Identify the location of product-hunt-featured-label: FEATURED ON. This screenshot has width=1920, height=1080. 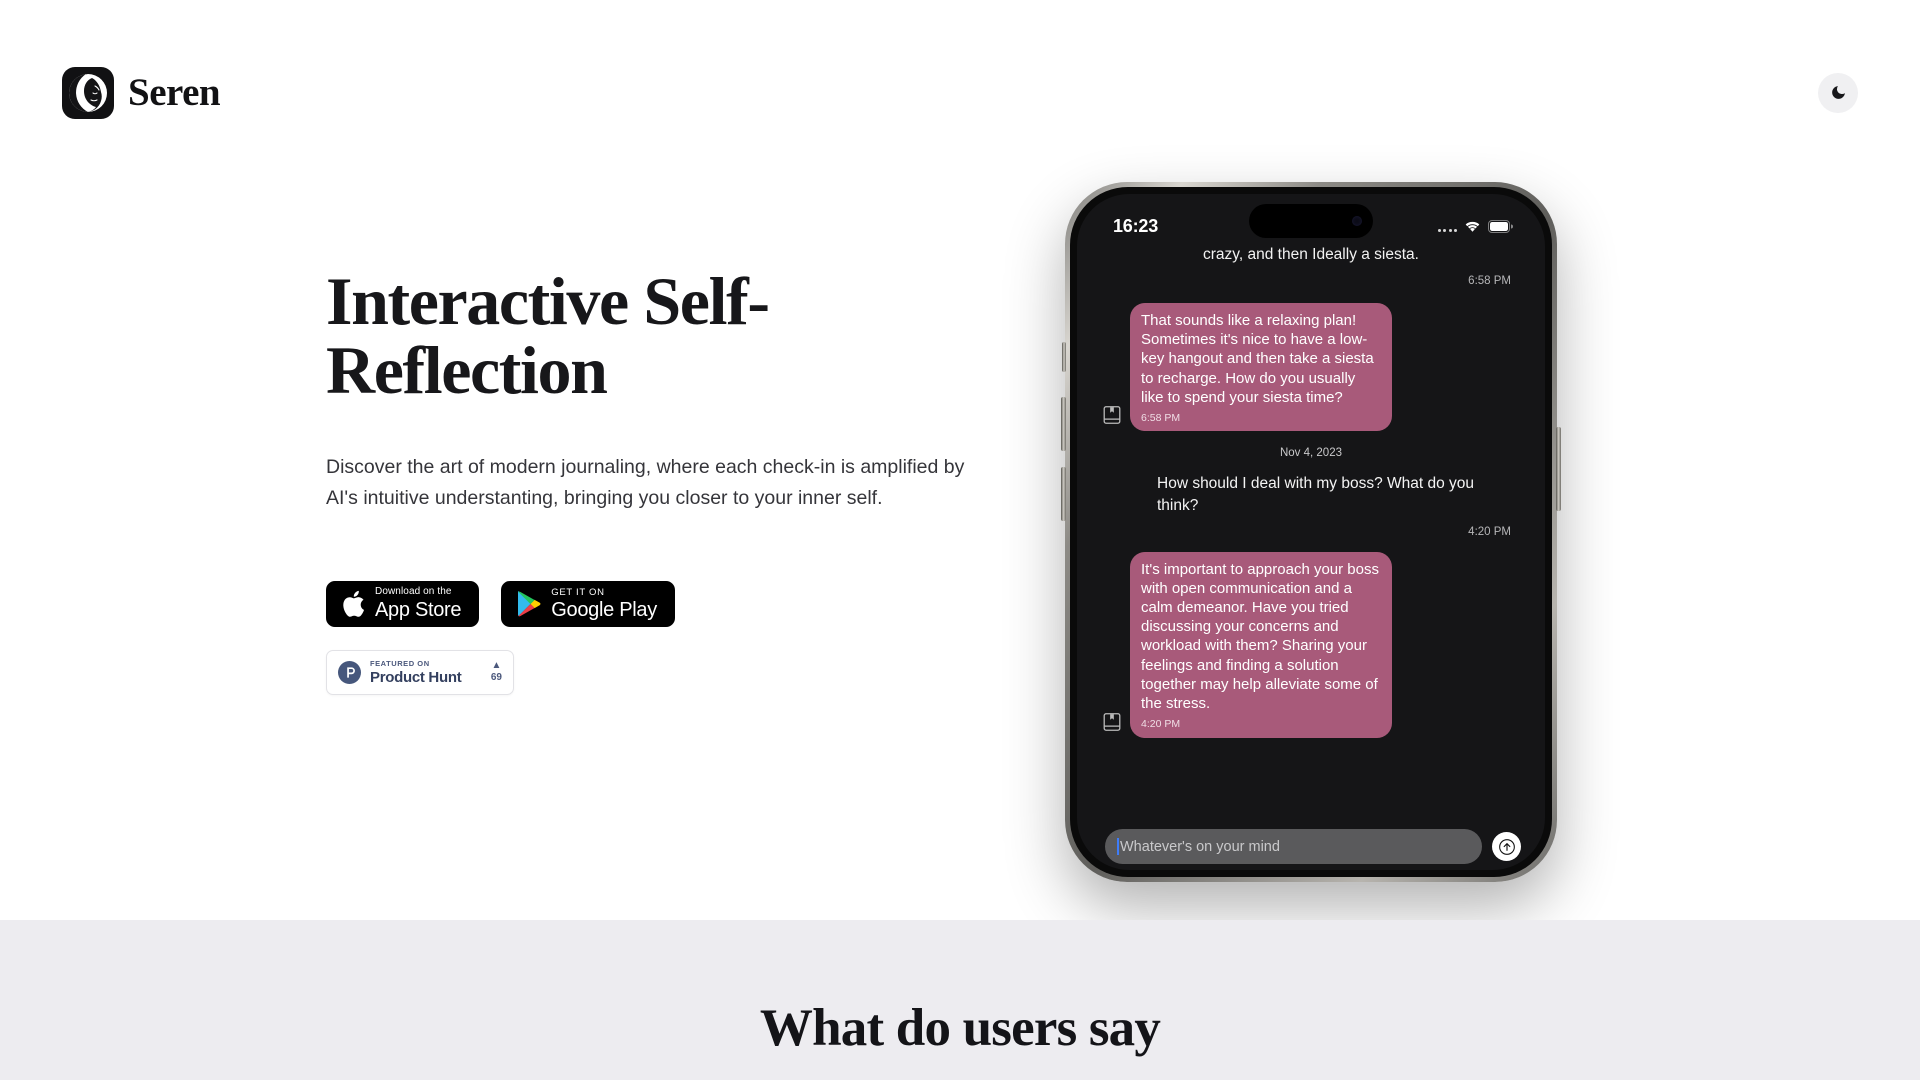
(400, 663).